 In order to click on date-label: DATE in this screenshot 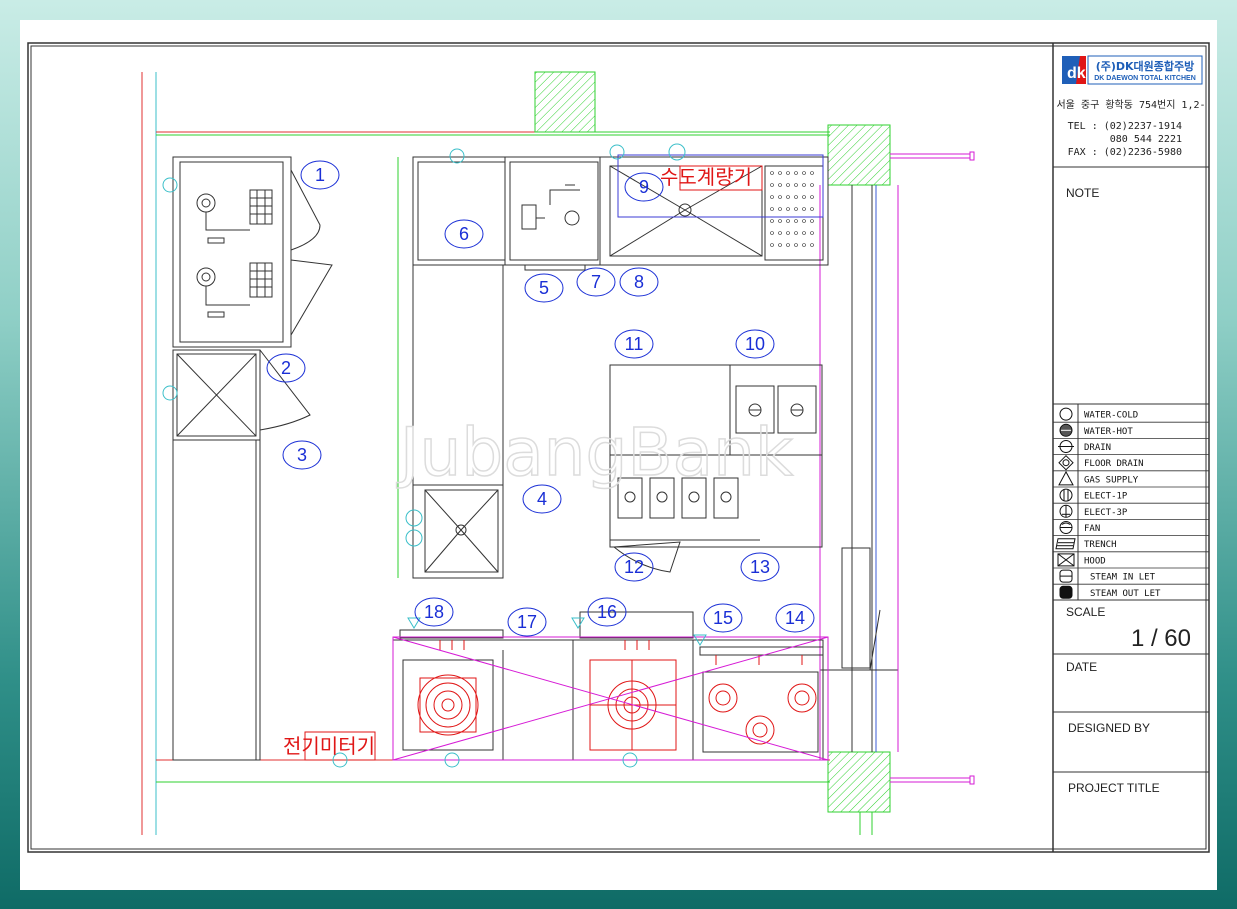, I will do `click(1081, 667)`.